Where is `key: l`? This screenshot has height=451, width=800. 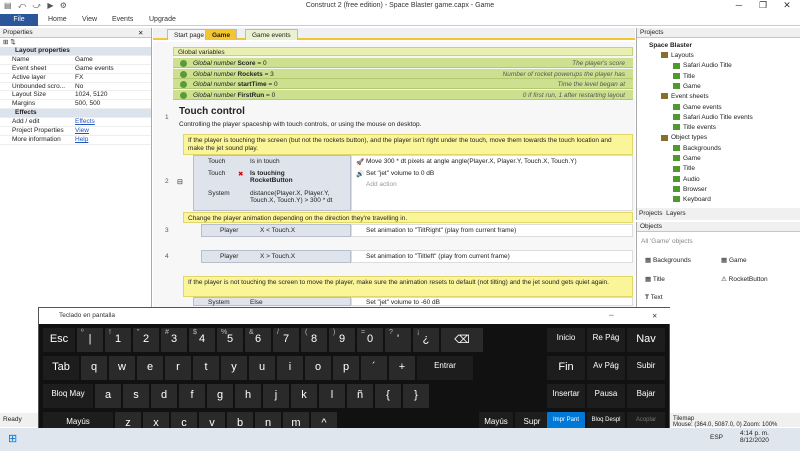
key: l is located at coordinates (332, 396).